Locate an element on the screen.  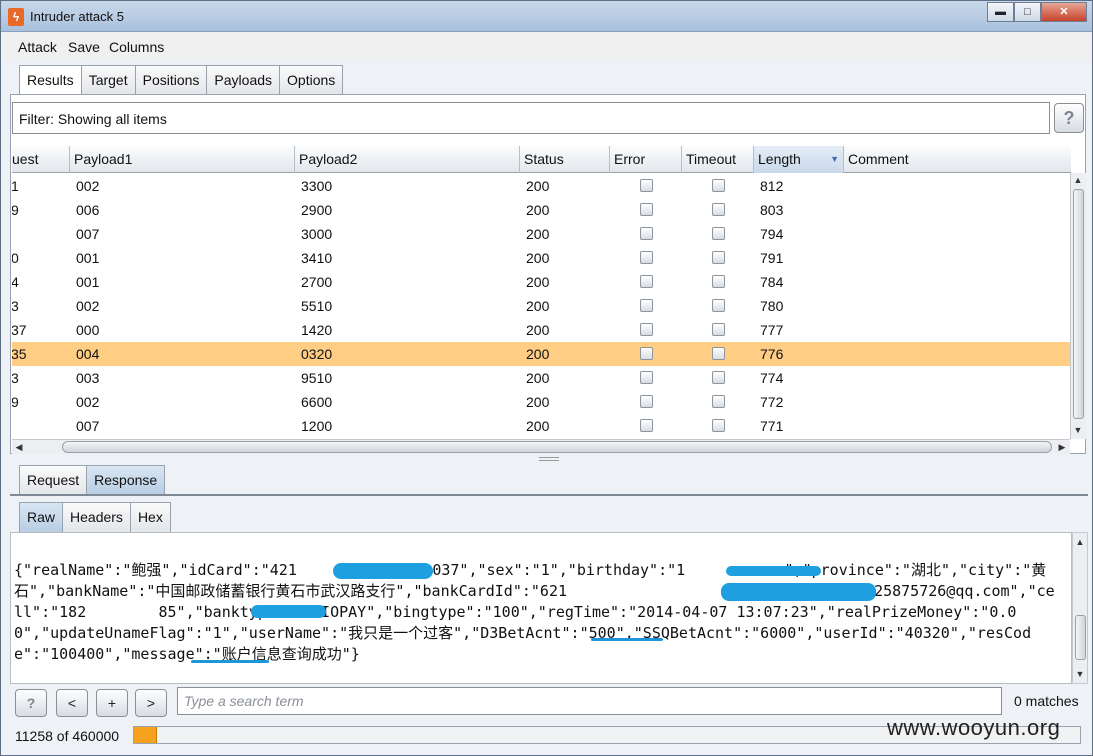
tab-payloads: Payloads is located at coordinates (243, 80).